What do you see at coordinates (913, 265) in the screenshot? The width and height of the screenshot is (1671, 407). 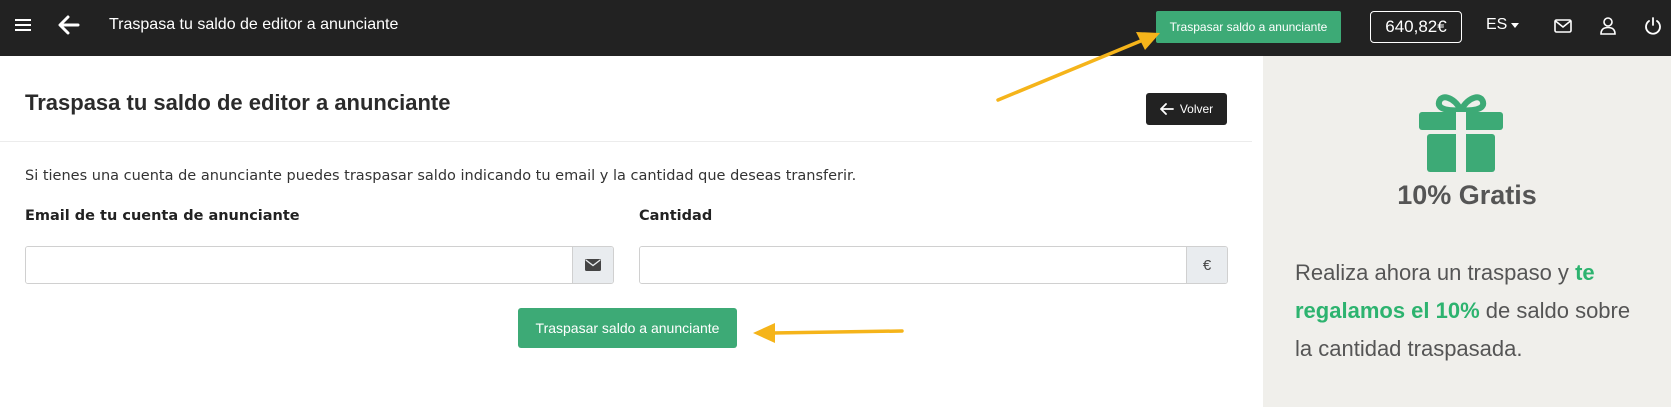 I see `quantity-input` at bounding box center [913, 265].